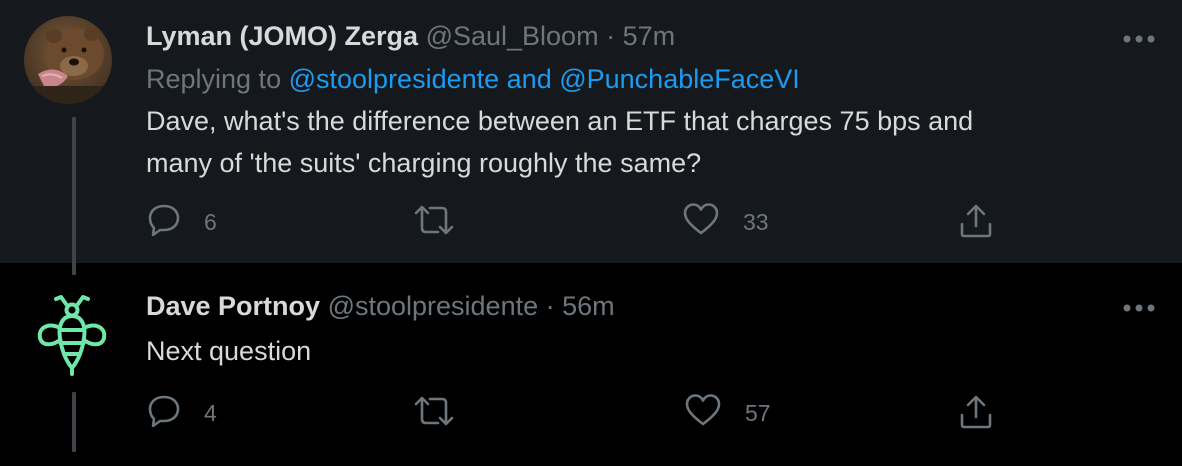 The image size is (1182, 466). I want to click on display-name: Dave Portnoy, so click(233, 306).